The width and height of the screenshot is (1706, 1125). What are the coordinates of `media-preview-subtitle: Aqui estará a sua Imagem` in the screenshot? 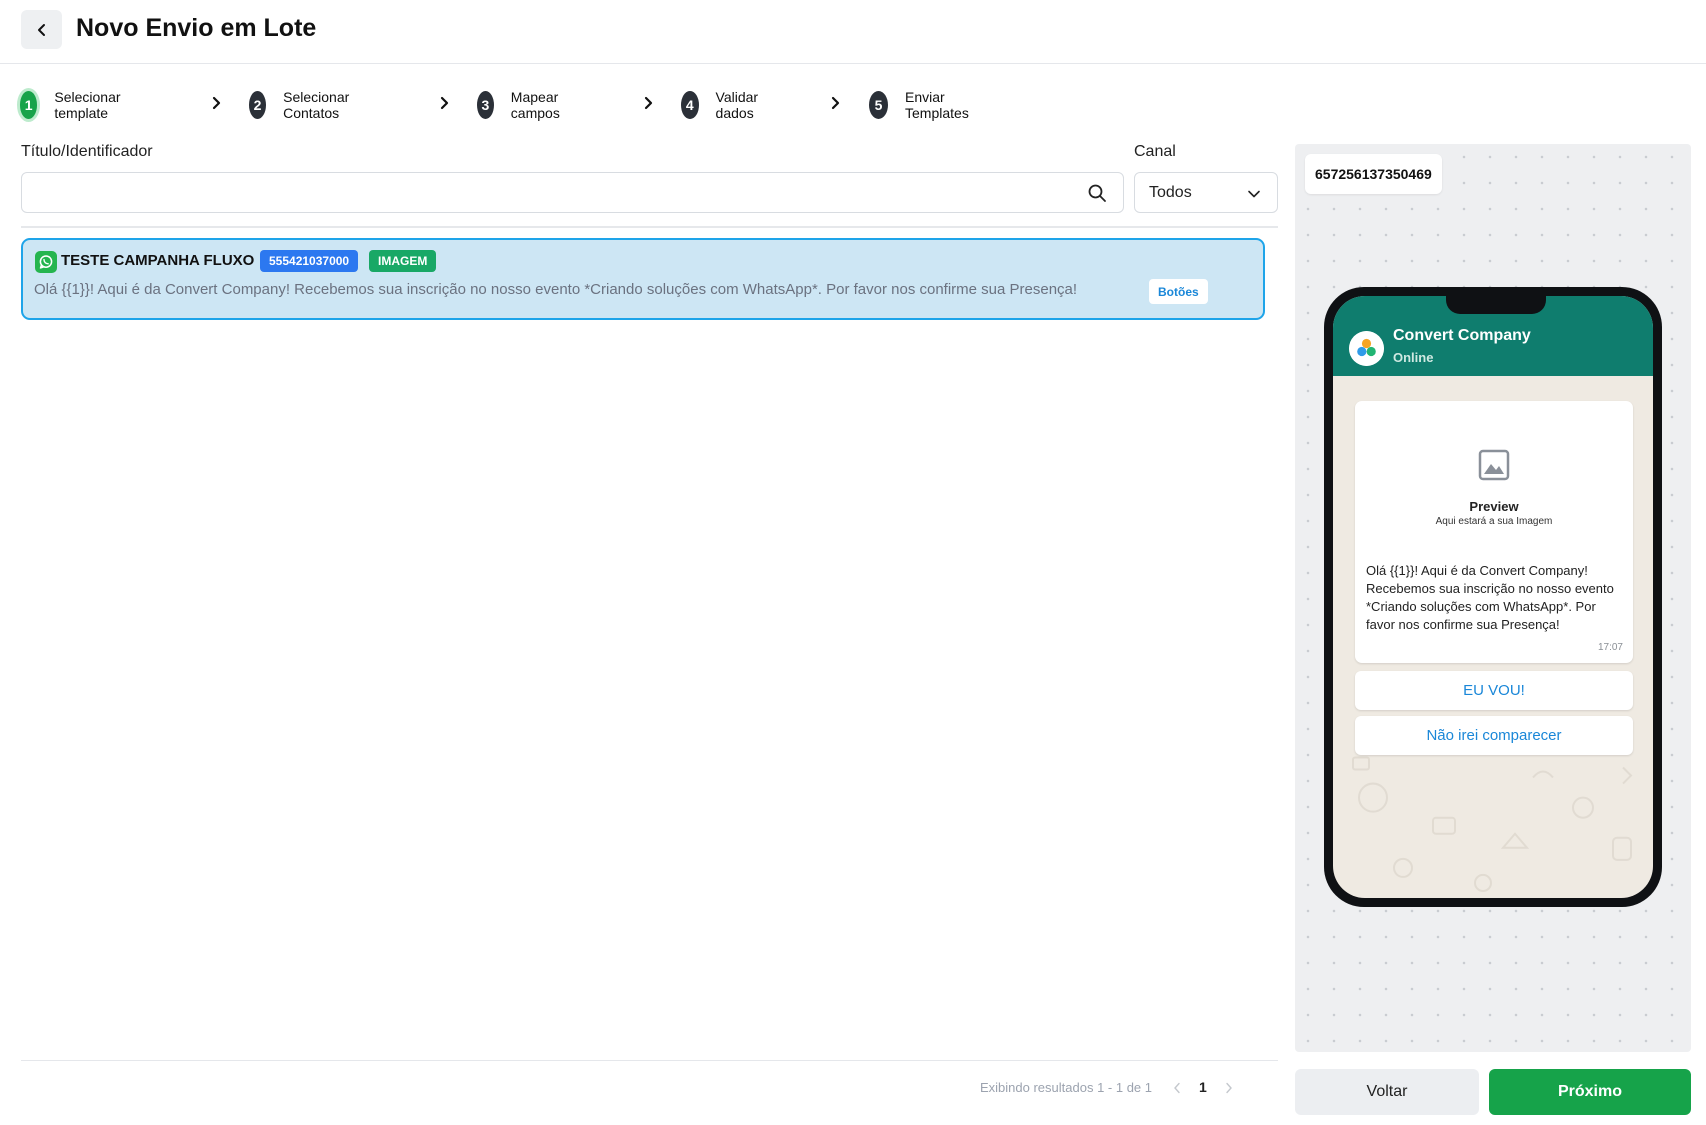 It's located at (1494, 521).